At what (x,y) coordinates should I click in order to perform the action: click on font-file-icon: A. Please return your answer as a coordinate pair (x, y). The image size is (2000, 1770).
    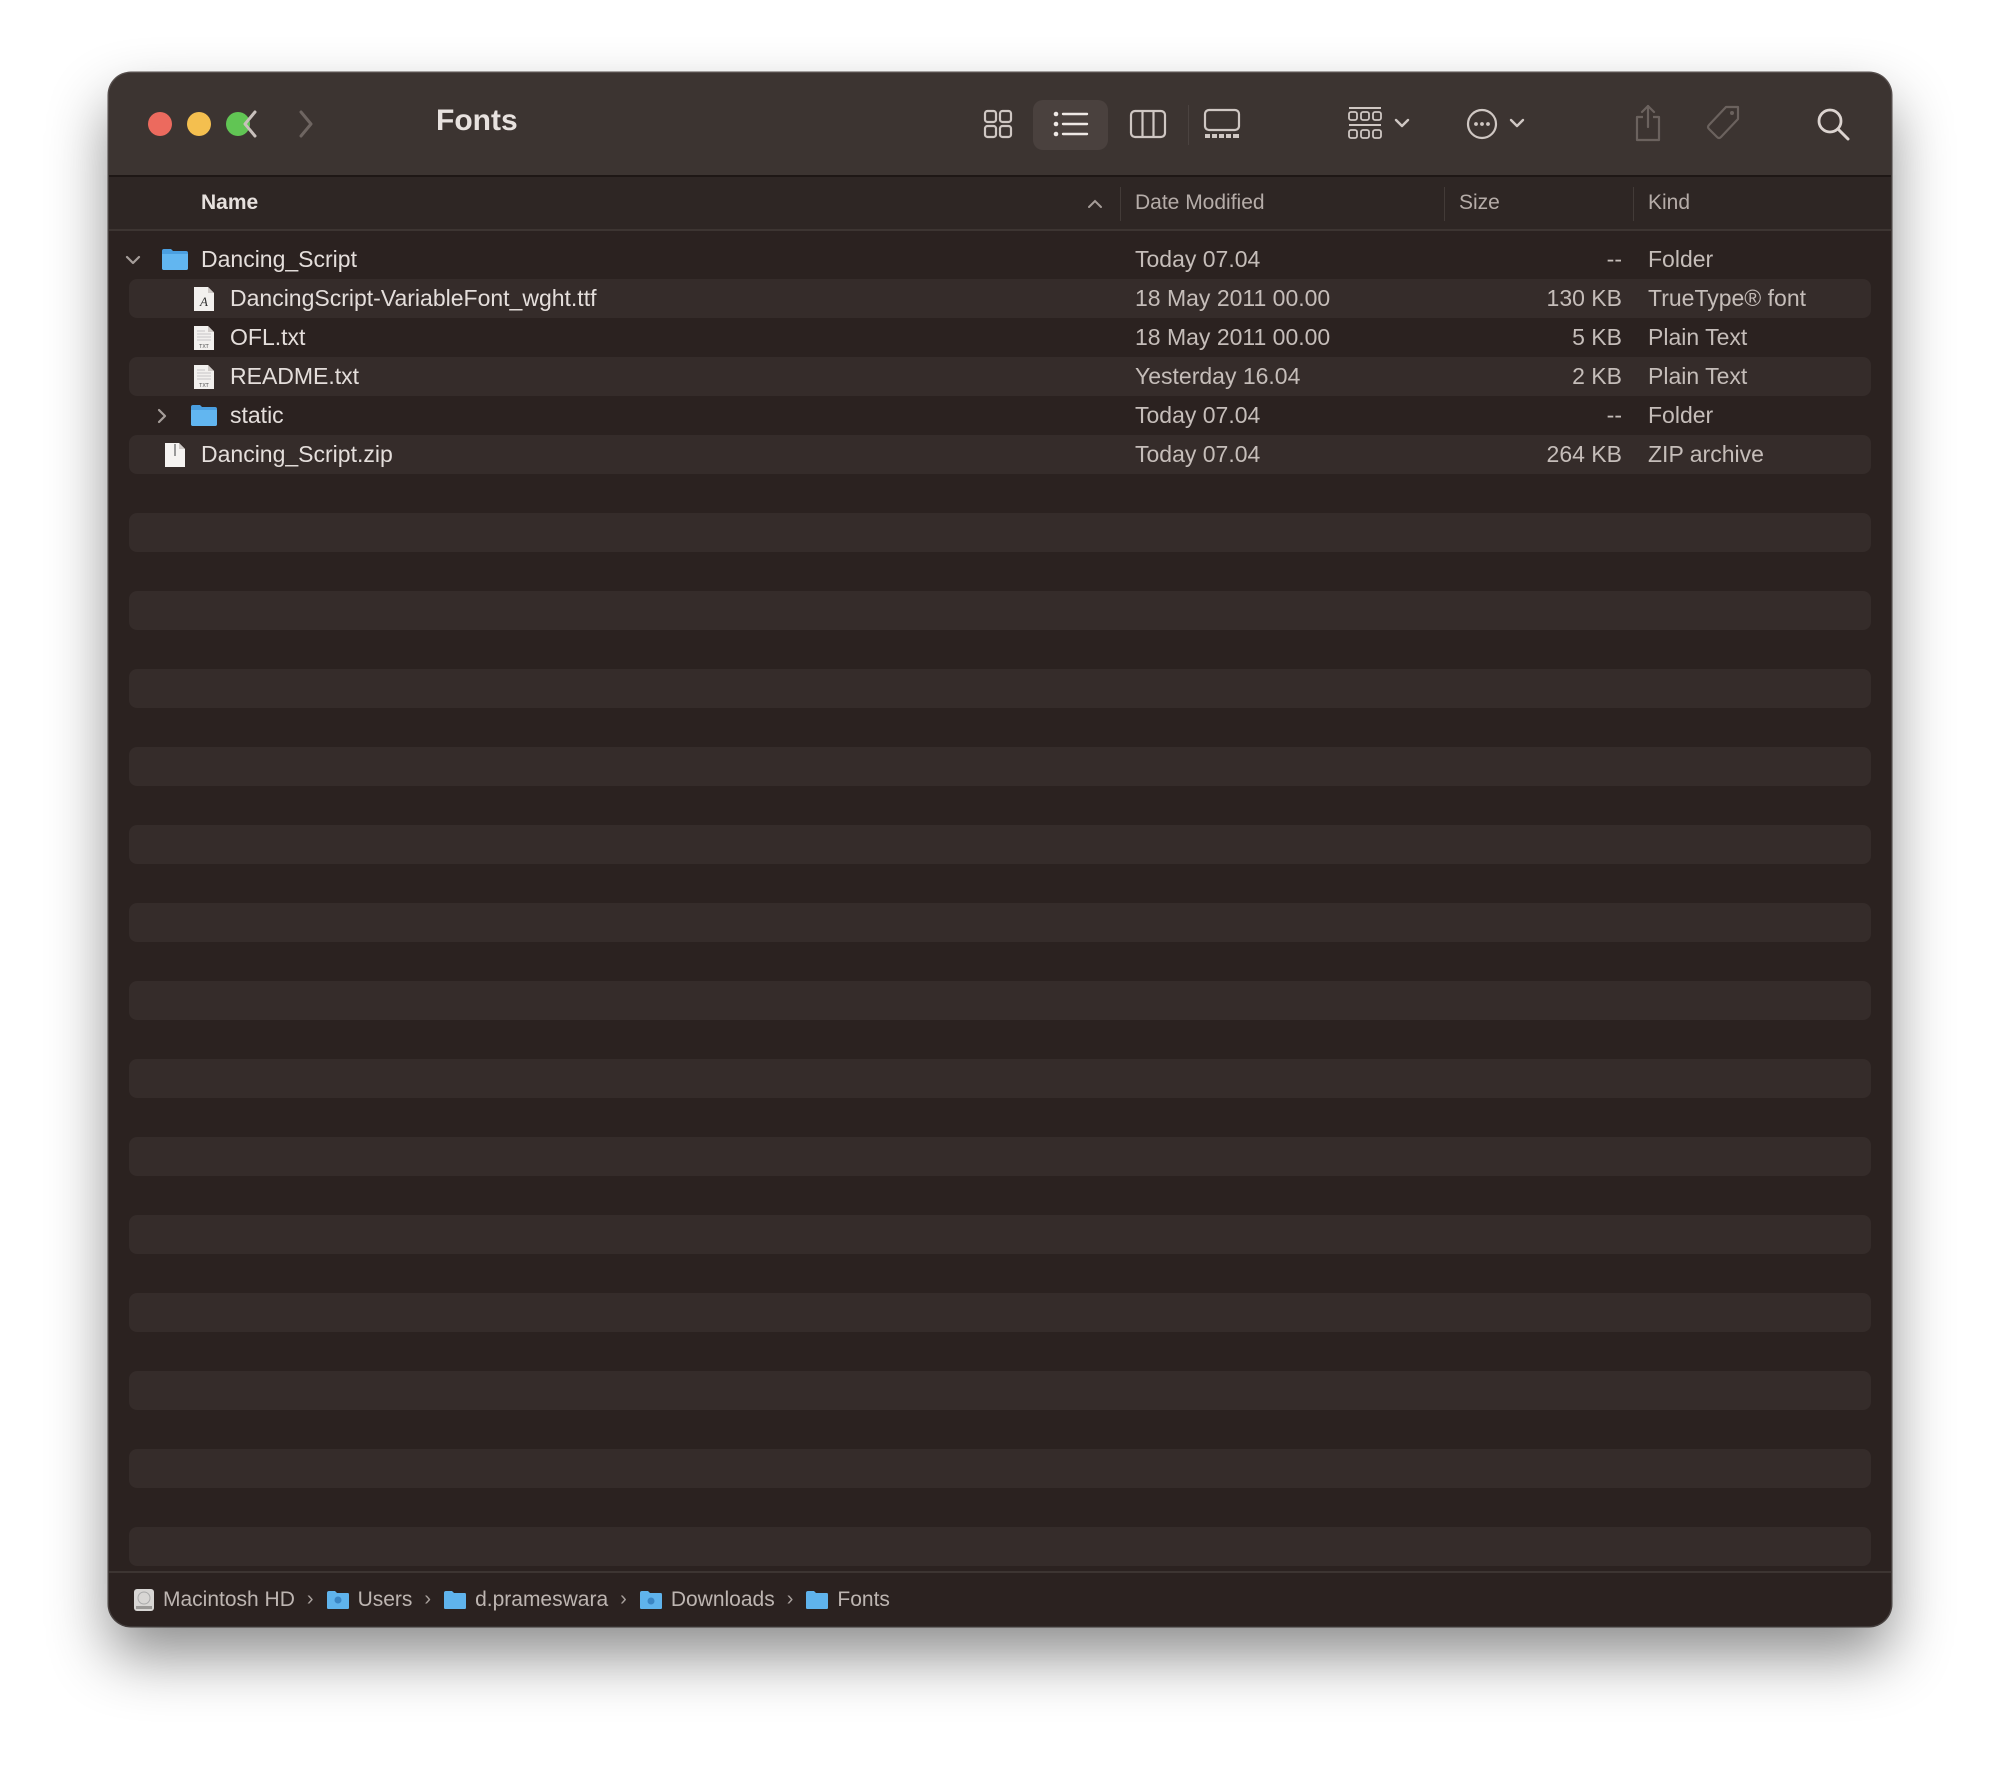
    Looking at the image, I should click on (204, 301).